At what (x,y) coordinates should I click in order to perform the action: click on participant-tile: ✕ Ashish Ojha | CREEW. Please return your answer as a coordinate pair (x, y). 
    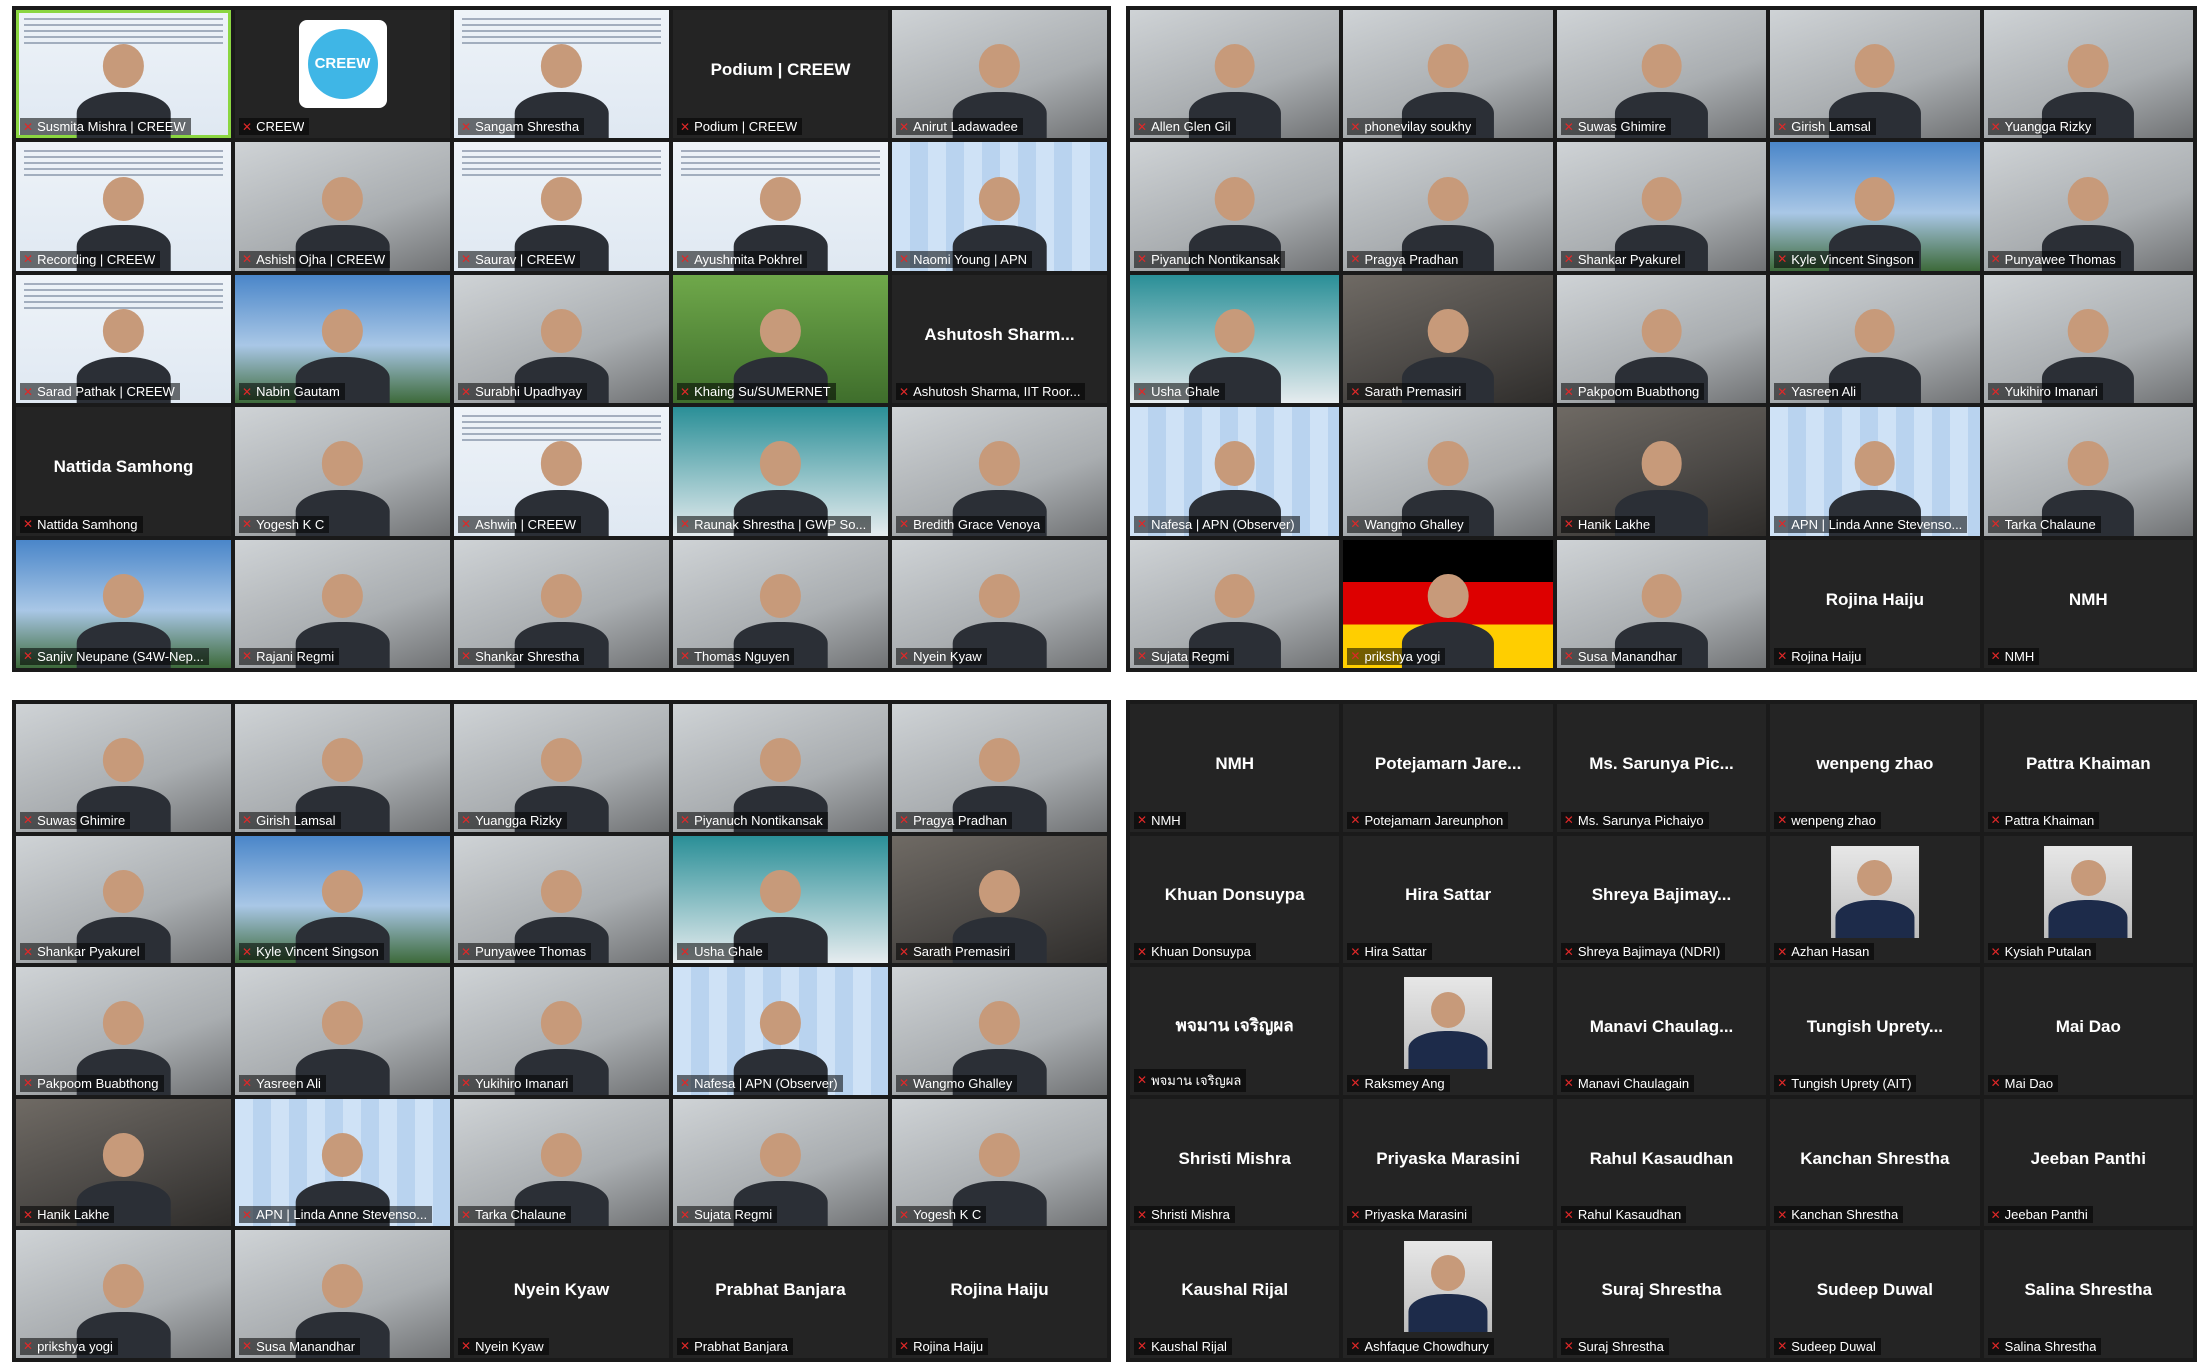
    Looking at the image, I should click on (342, 206).